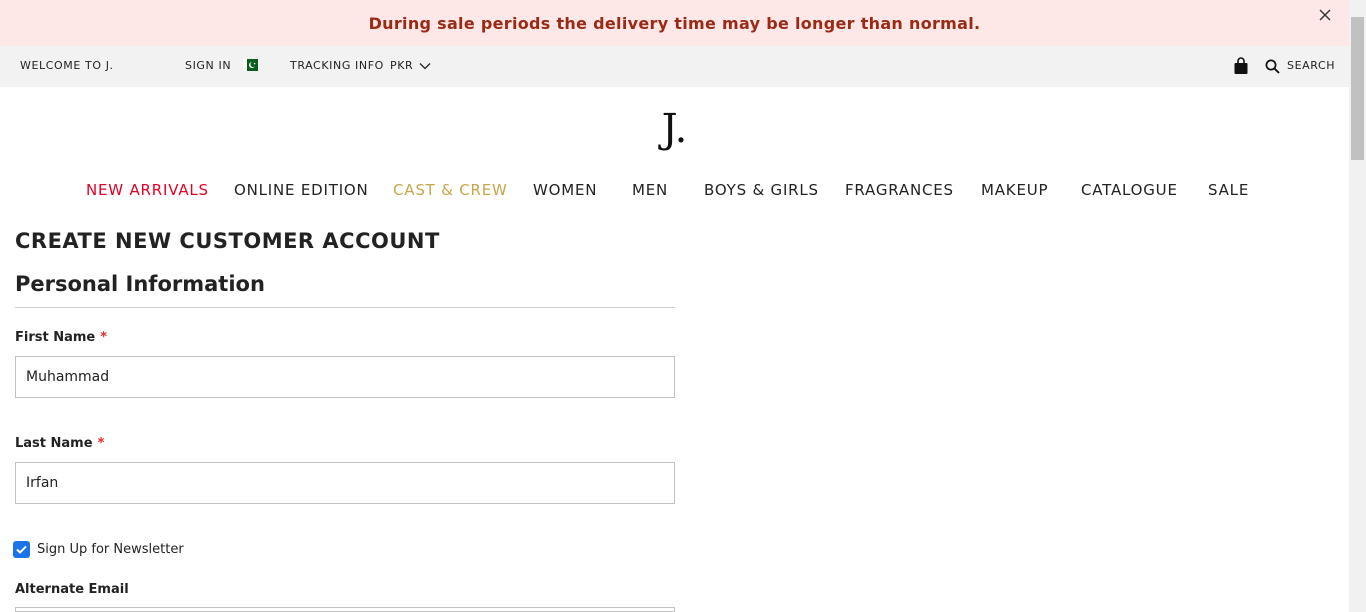 The image size is (1366, 612). I want to click on nav-fragrances: FRAGRANCES, so click(899, 190).